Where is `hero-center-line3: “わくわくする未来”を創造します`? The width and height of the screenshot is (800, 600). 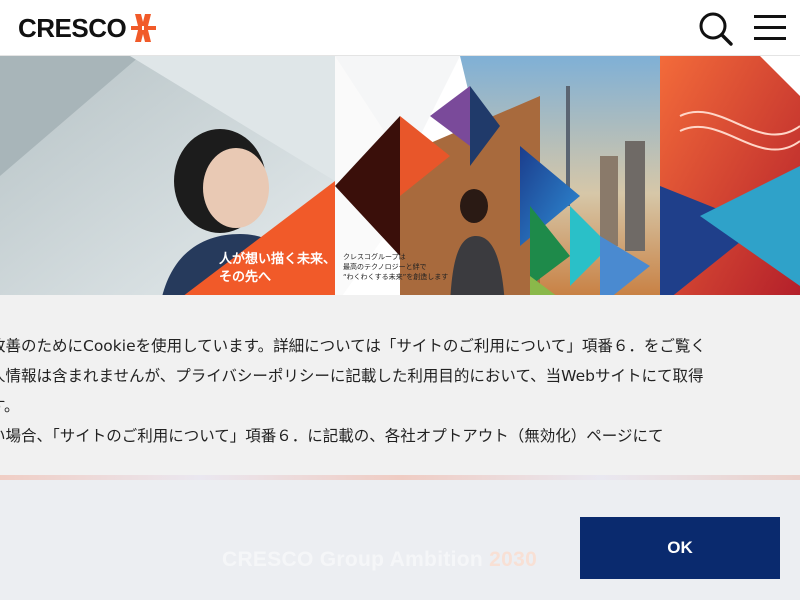
hero-center-line3: “わくわくする未来”を創造します is located at coordinates (395, 276).